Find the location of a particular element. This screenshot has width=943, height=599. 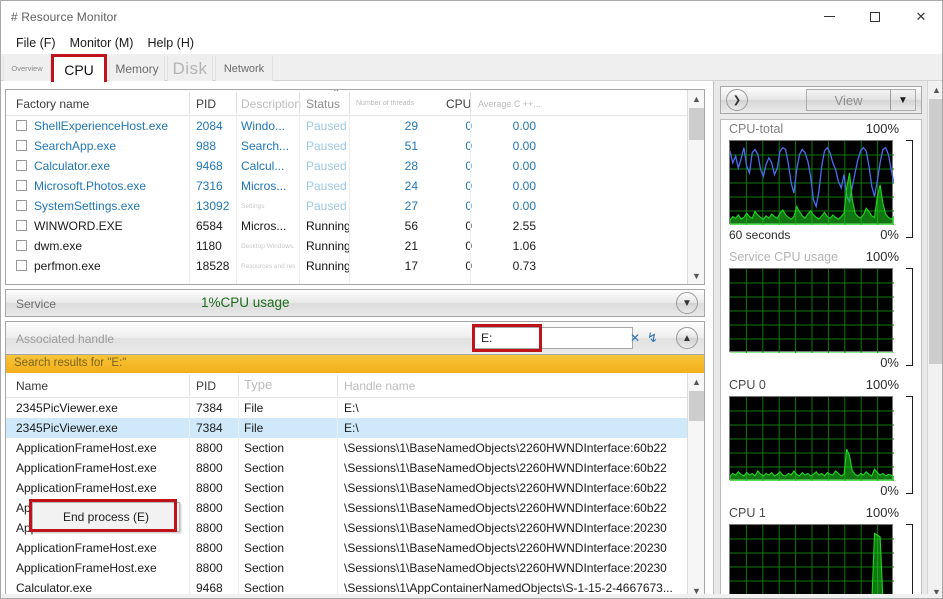

handle-process-name: 2345PicViewer.exe is located at coordinates (67, 428).